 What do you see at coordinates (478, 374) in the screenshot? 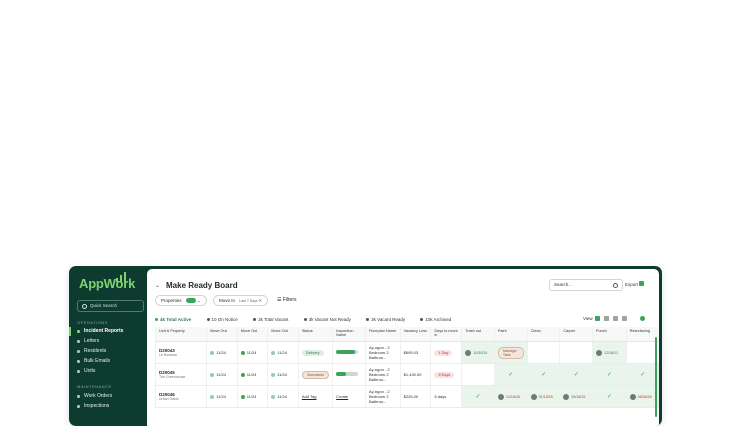
I see `trash-out-cell` at bounding box center [478, 374].